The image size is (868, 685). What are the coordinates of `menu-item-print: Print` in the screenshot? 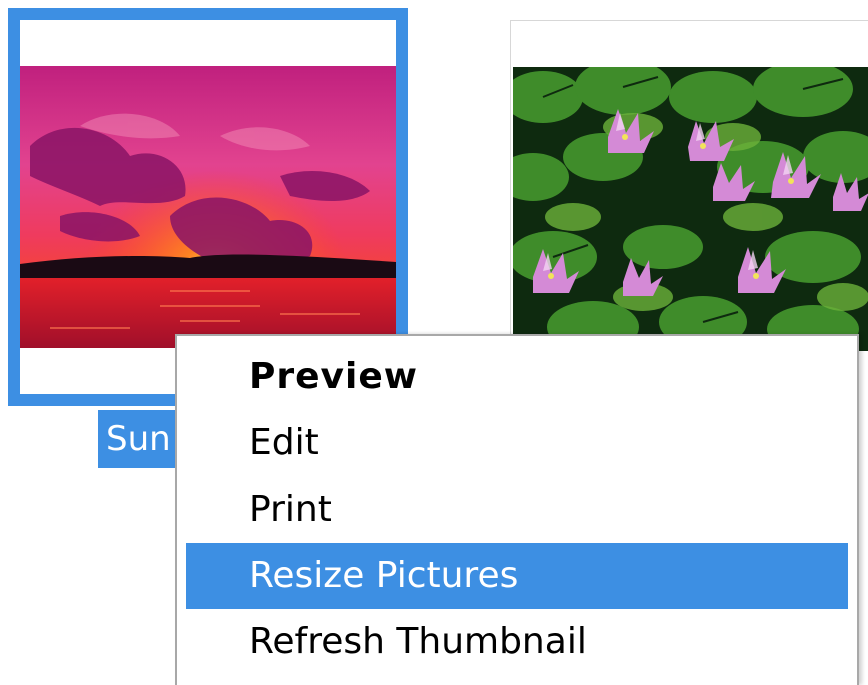 It's located at (517, 510).